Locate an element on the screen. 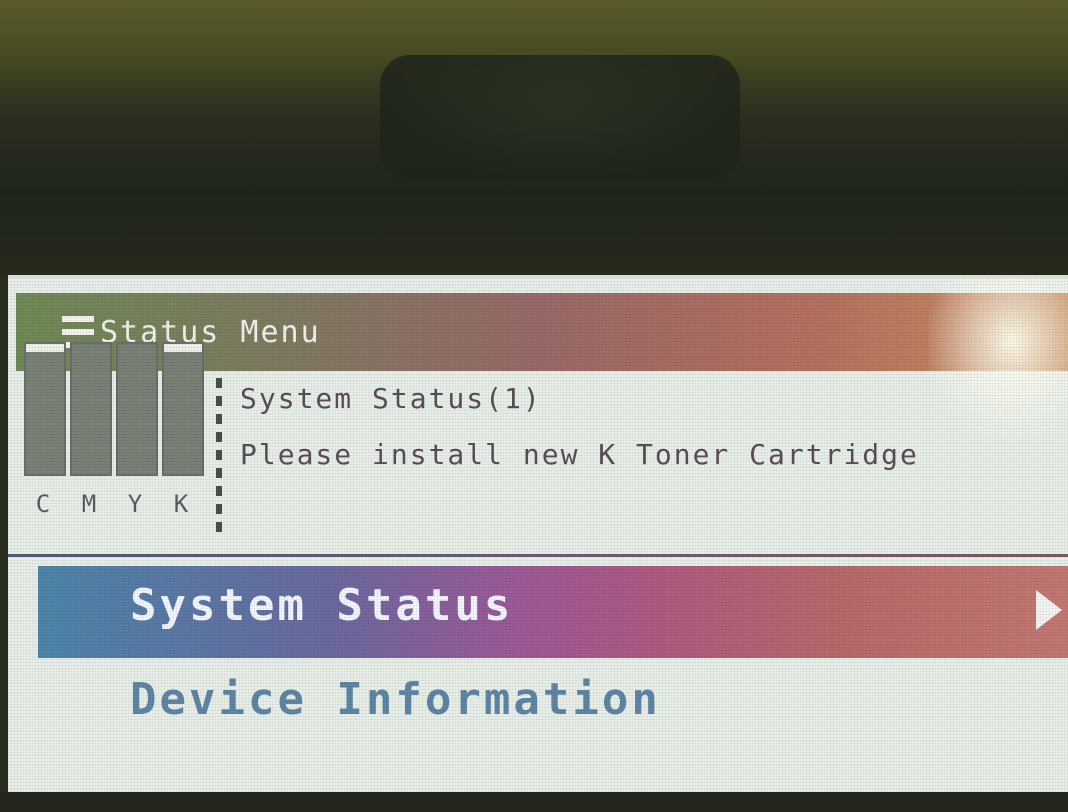 The image size is (1068, 812). menu-item-system-status: System Status is located at coordinates (553, 612).